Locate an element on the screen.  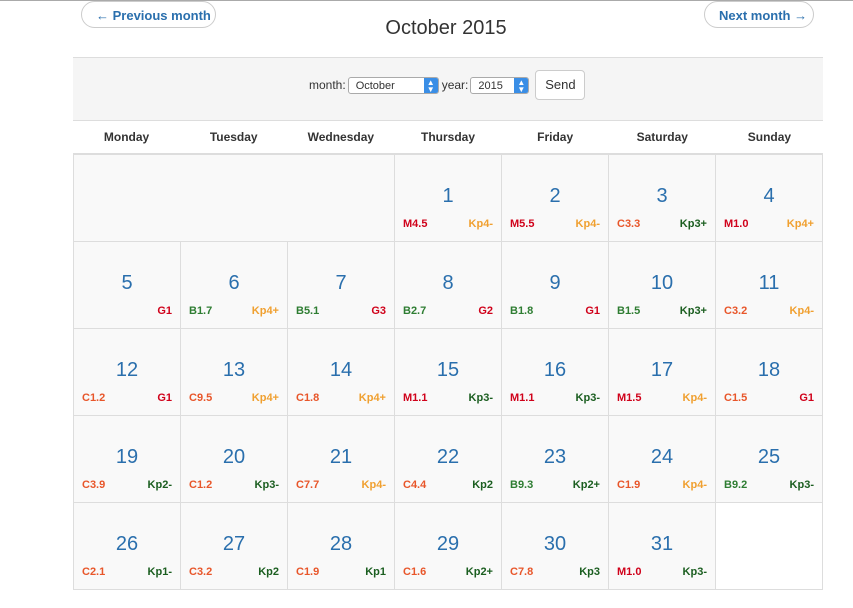
day-cell-1: 1 M4.5 Kp4- is located at coordinates (448, 198).